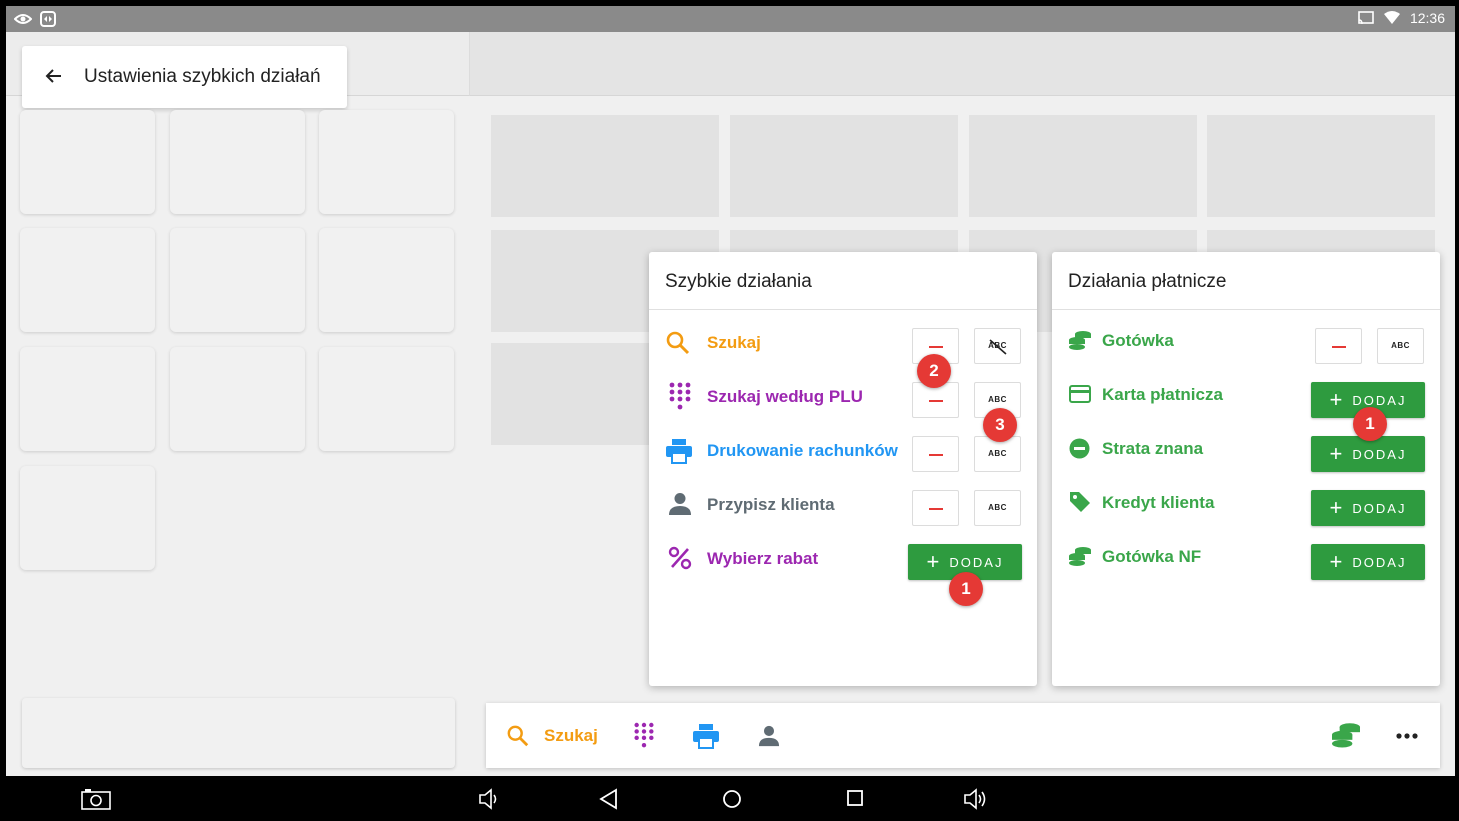 Image resolution: width=1459 pixels, height=821 pixels. Describe the element at coordinates (53, 77) in the screenshot. I see `back-arrow-icon` at that location.